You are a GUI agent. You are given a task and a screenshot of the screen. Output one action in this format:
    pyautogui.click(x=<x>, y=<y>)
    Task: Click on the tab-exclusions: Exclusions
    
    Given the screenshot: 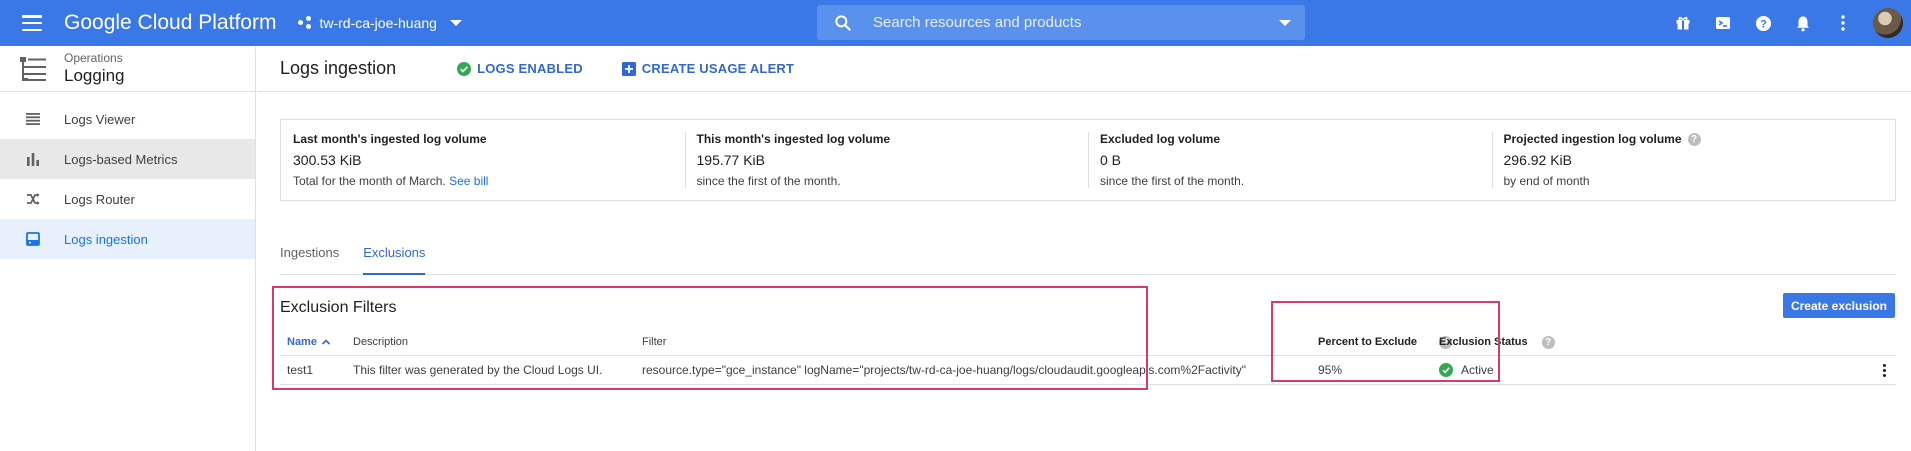 What is the action you would take?
    pyautogui.click(x=394, y=258)
    